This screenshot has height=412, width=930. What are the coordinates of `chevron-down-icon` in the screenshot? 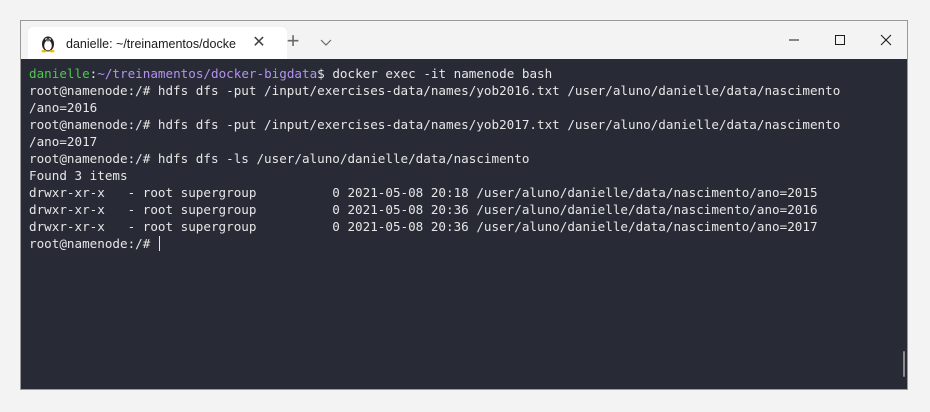 It's located at (326, 41).